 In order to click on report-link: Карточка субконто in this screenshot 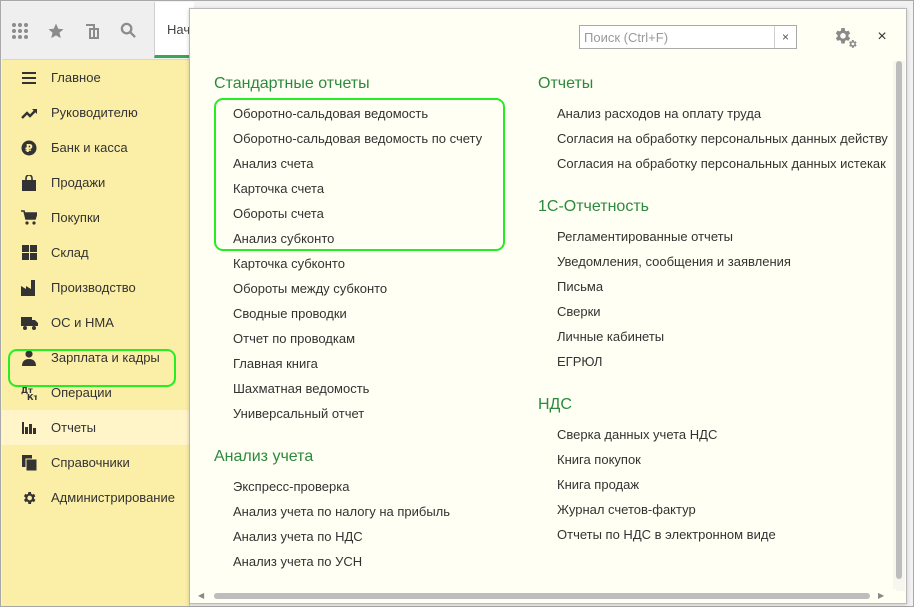, I will do `click(373, 263)`.